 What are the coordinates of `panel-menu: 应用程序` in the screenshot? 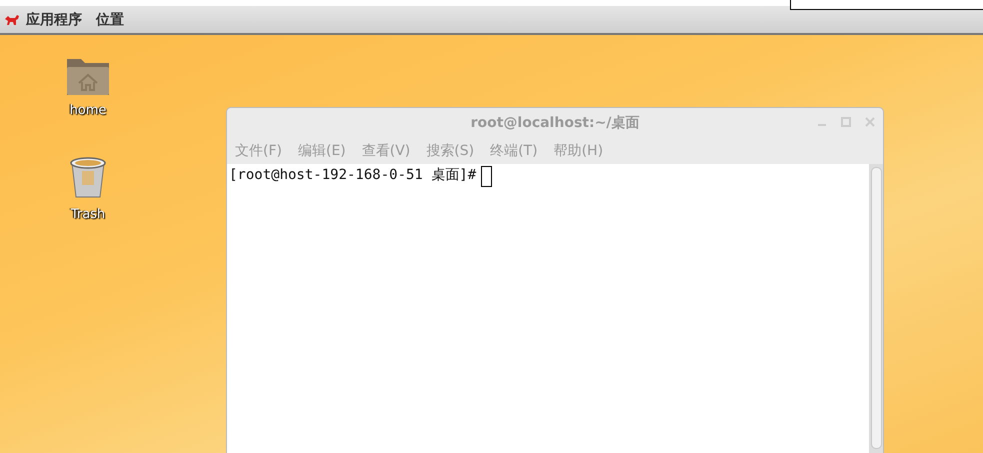 It's located at (57, 19).